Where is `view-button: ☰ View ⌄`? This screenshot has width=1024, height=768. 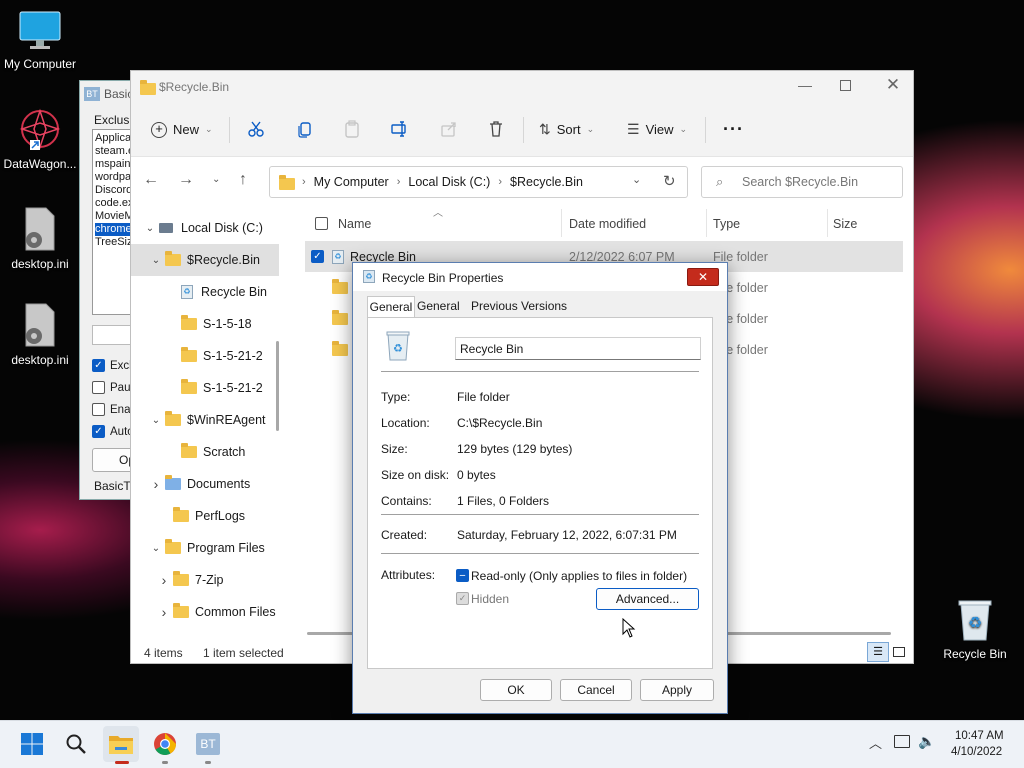
view-button: ☰ View ⌄ is located at coordinates (657, 129).